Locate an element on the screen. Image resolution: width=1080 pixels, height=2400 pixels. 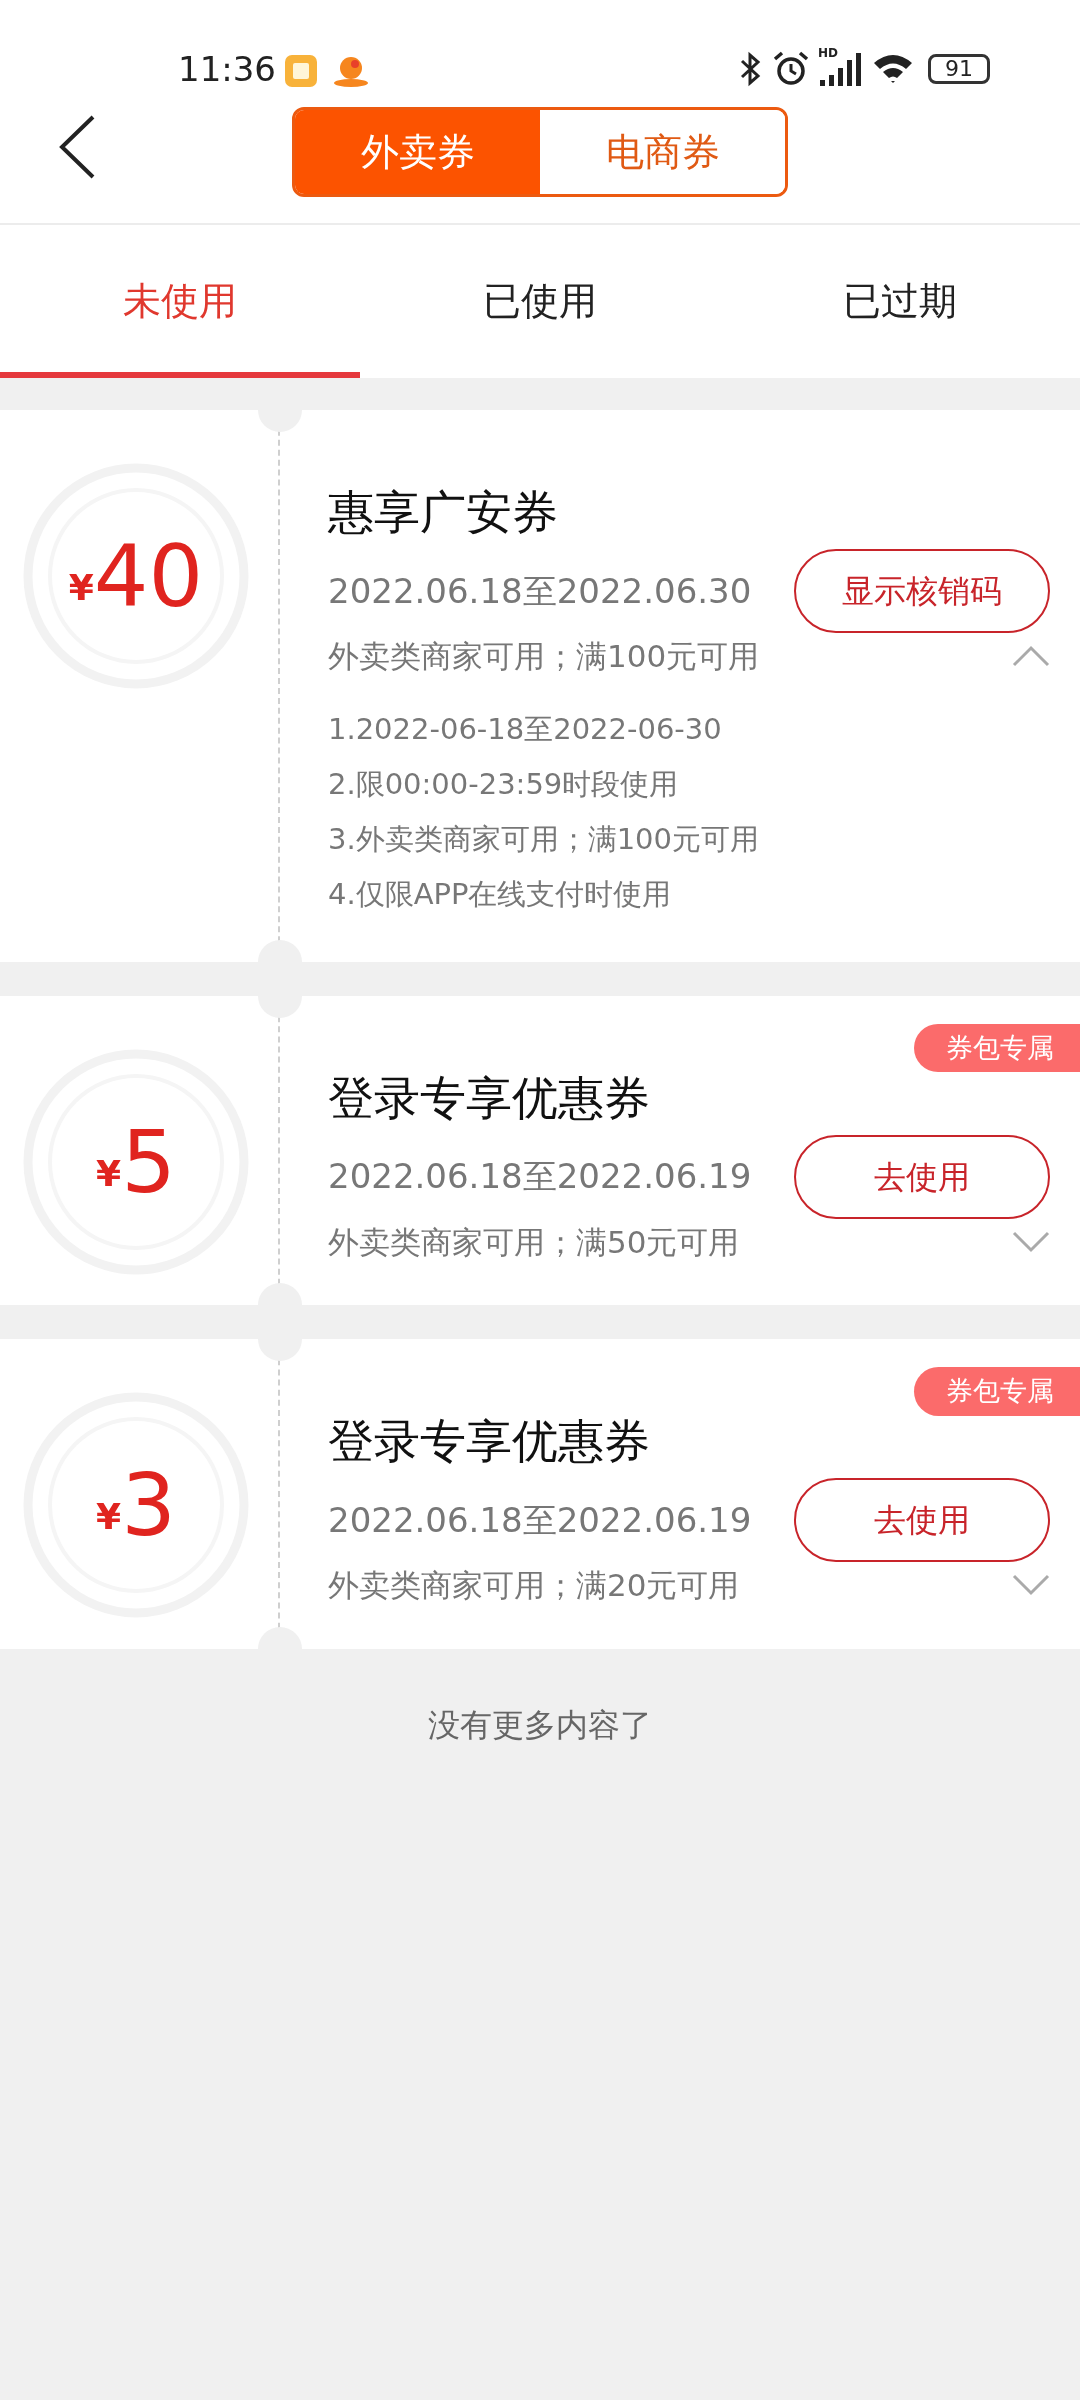
rule-text: 2.限00:00-23:59时段使用 is located at coordinates (504, 784).